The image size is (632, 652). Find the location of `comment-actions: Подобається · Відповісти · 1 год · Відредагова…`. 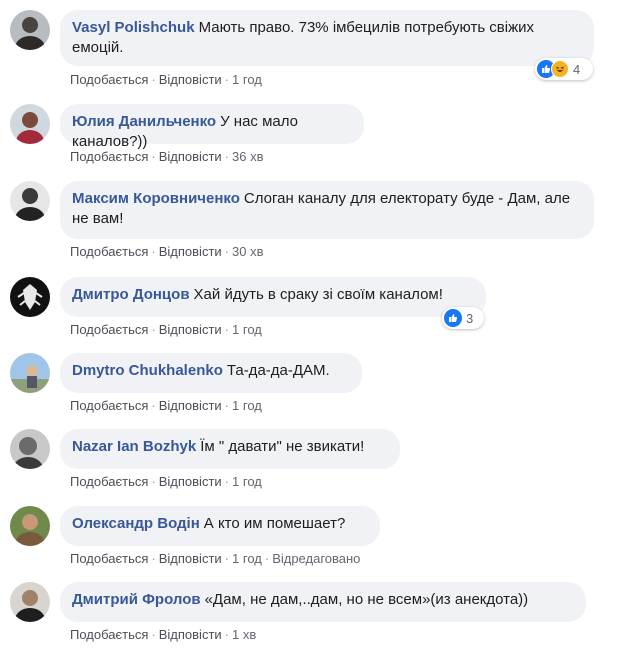

comment-actions: Подобається · Відповісти · 1 год · Відредагова… is located at coordinates (215, 559).